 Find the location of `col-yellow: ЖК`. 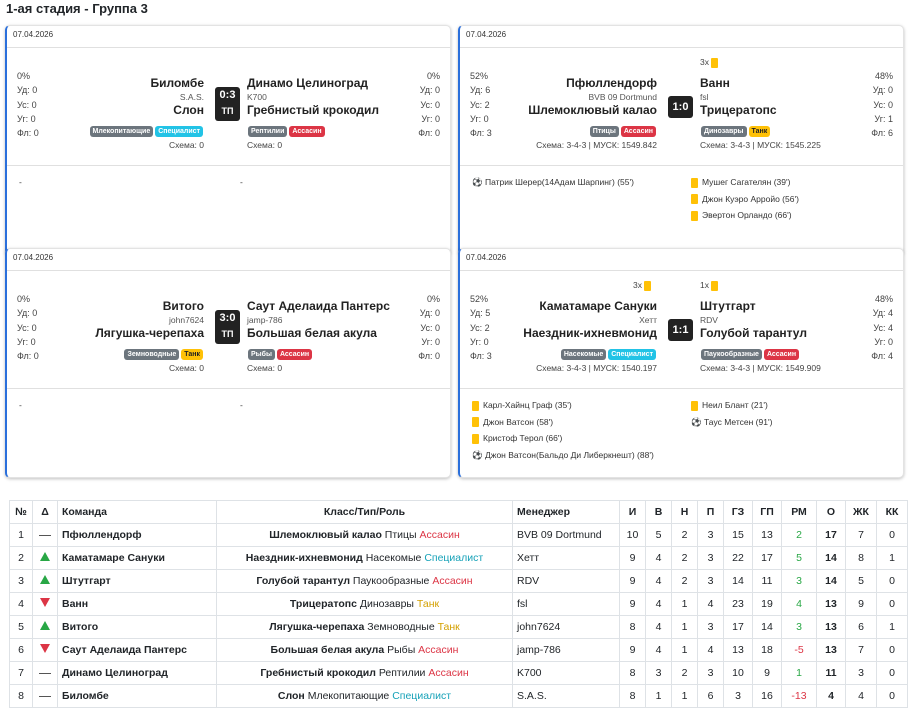

col-yellow: ЖК is located at coordinates (861, 512).